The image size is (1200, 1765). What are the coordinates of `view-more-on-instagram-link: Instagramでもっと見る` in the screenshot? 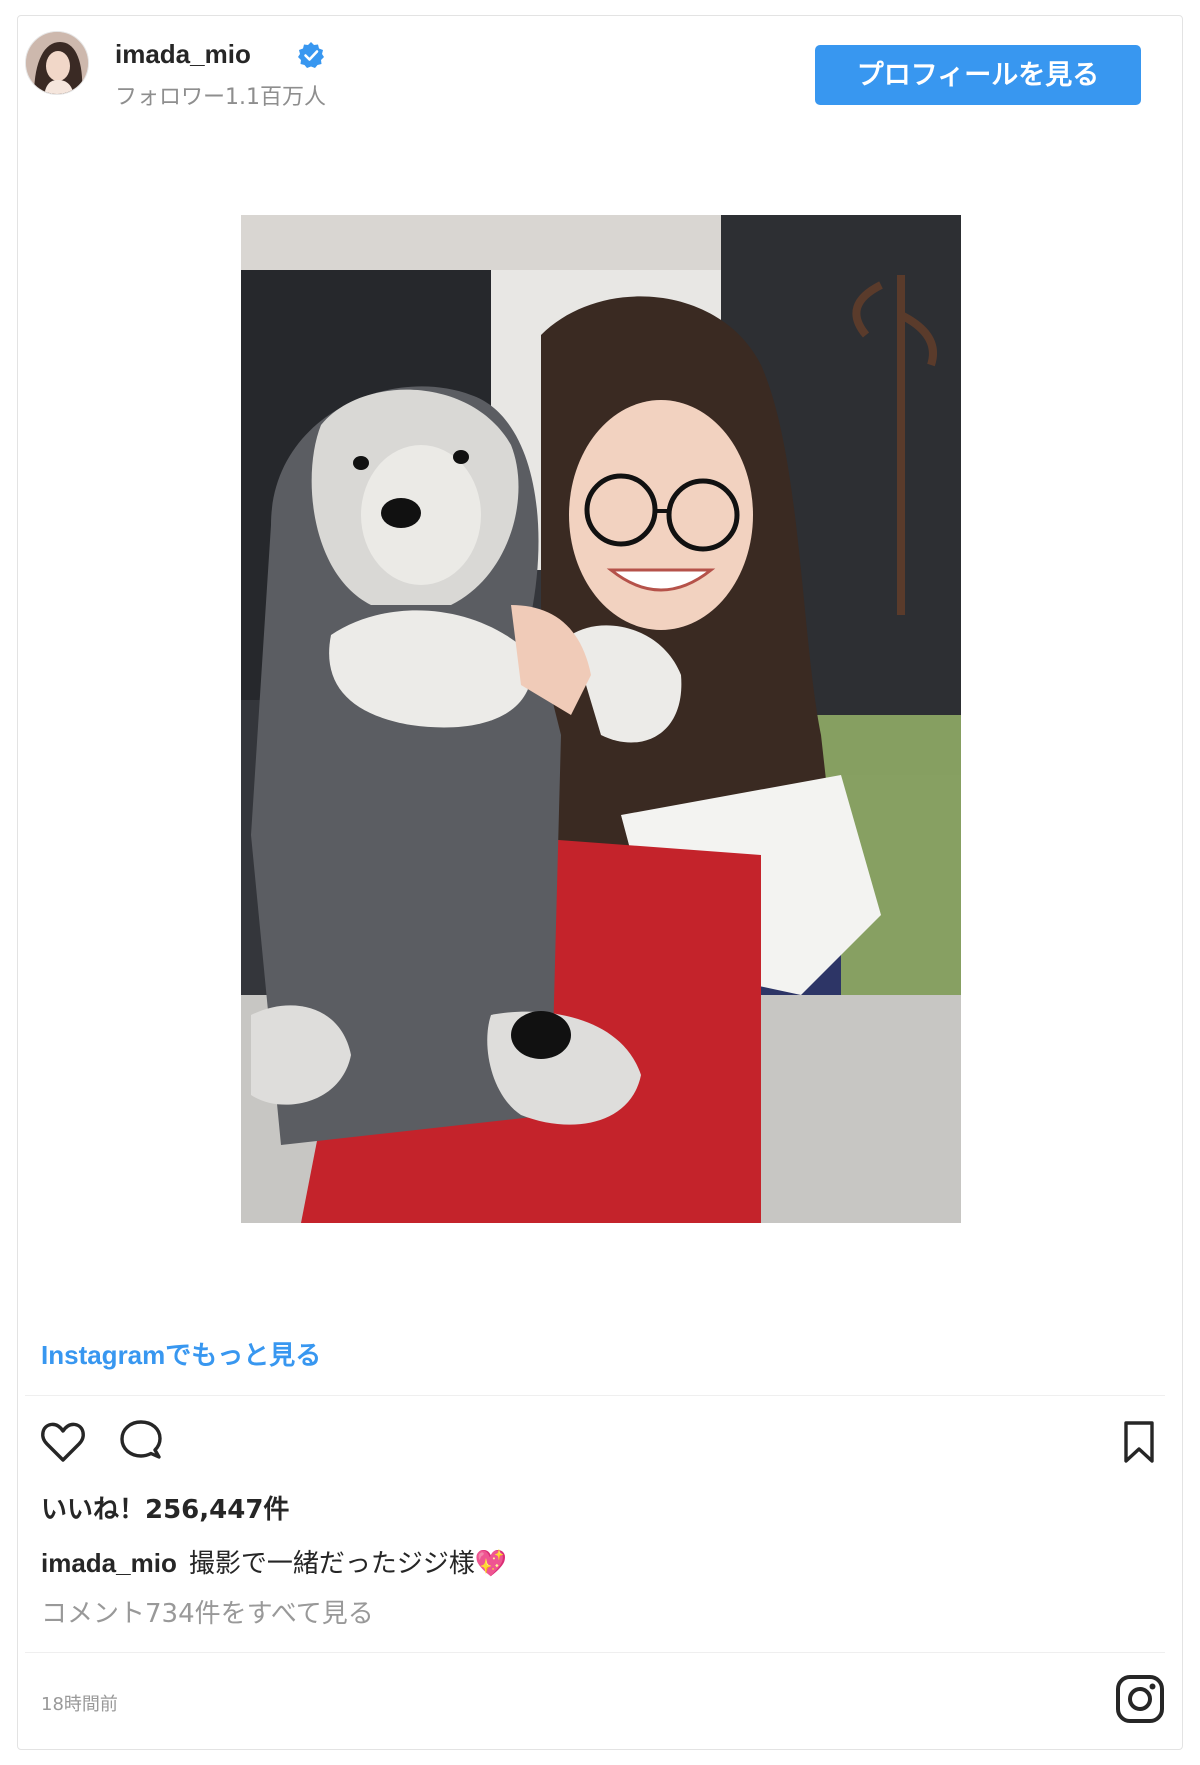 It's located at (181, 1353).